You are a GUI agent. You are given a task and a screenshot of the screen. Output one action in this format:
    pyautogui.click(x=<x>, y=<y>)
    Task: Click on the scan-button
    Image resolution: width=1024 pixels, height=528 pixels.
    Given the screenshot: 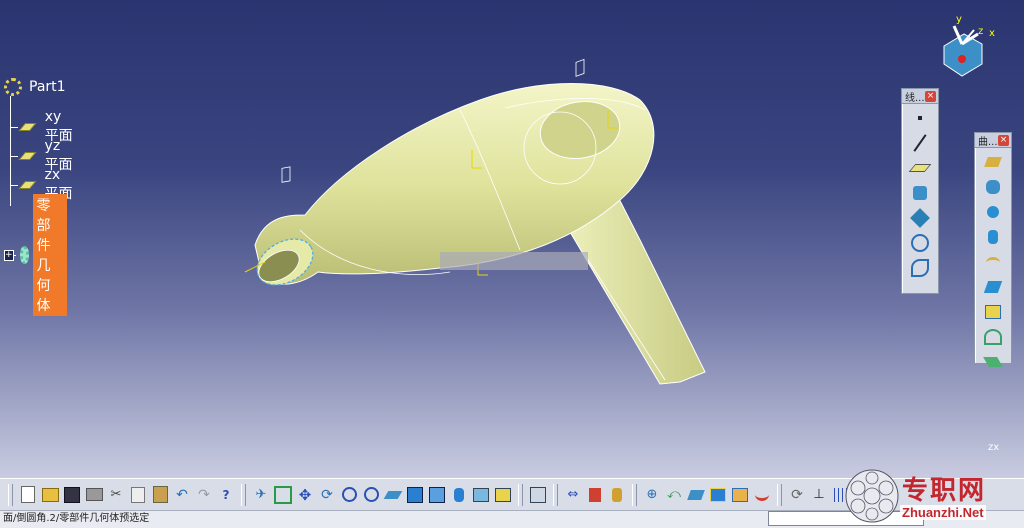 What is the action you would take?
    pyautogui.click(x=538, y=495)
    